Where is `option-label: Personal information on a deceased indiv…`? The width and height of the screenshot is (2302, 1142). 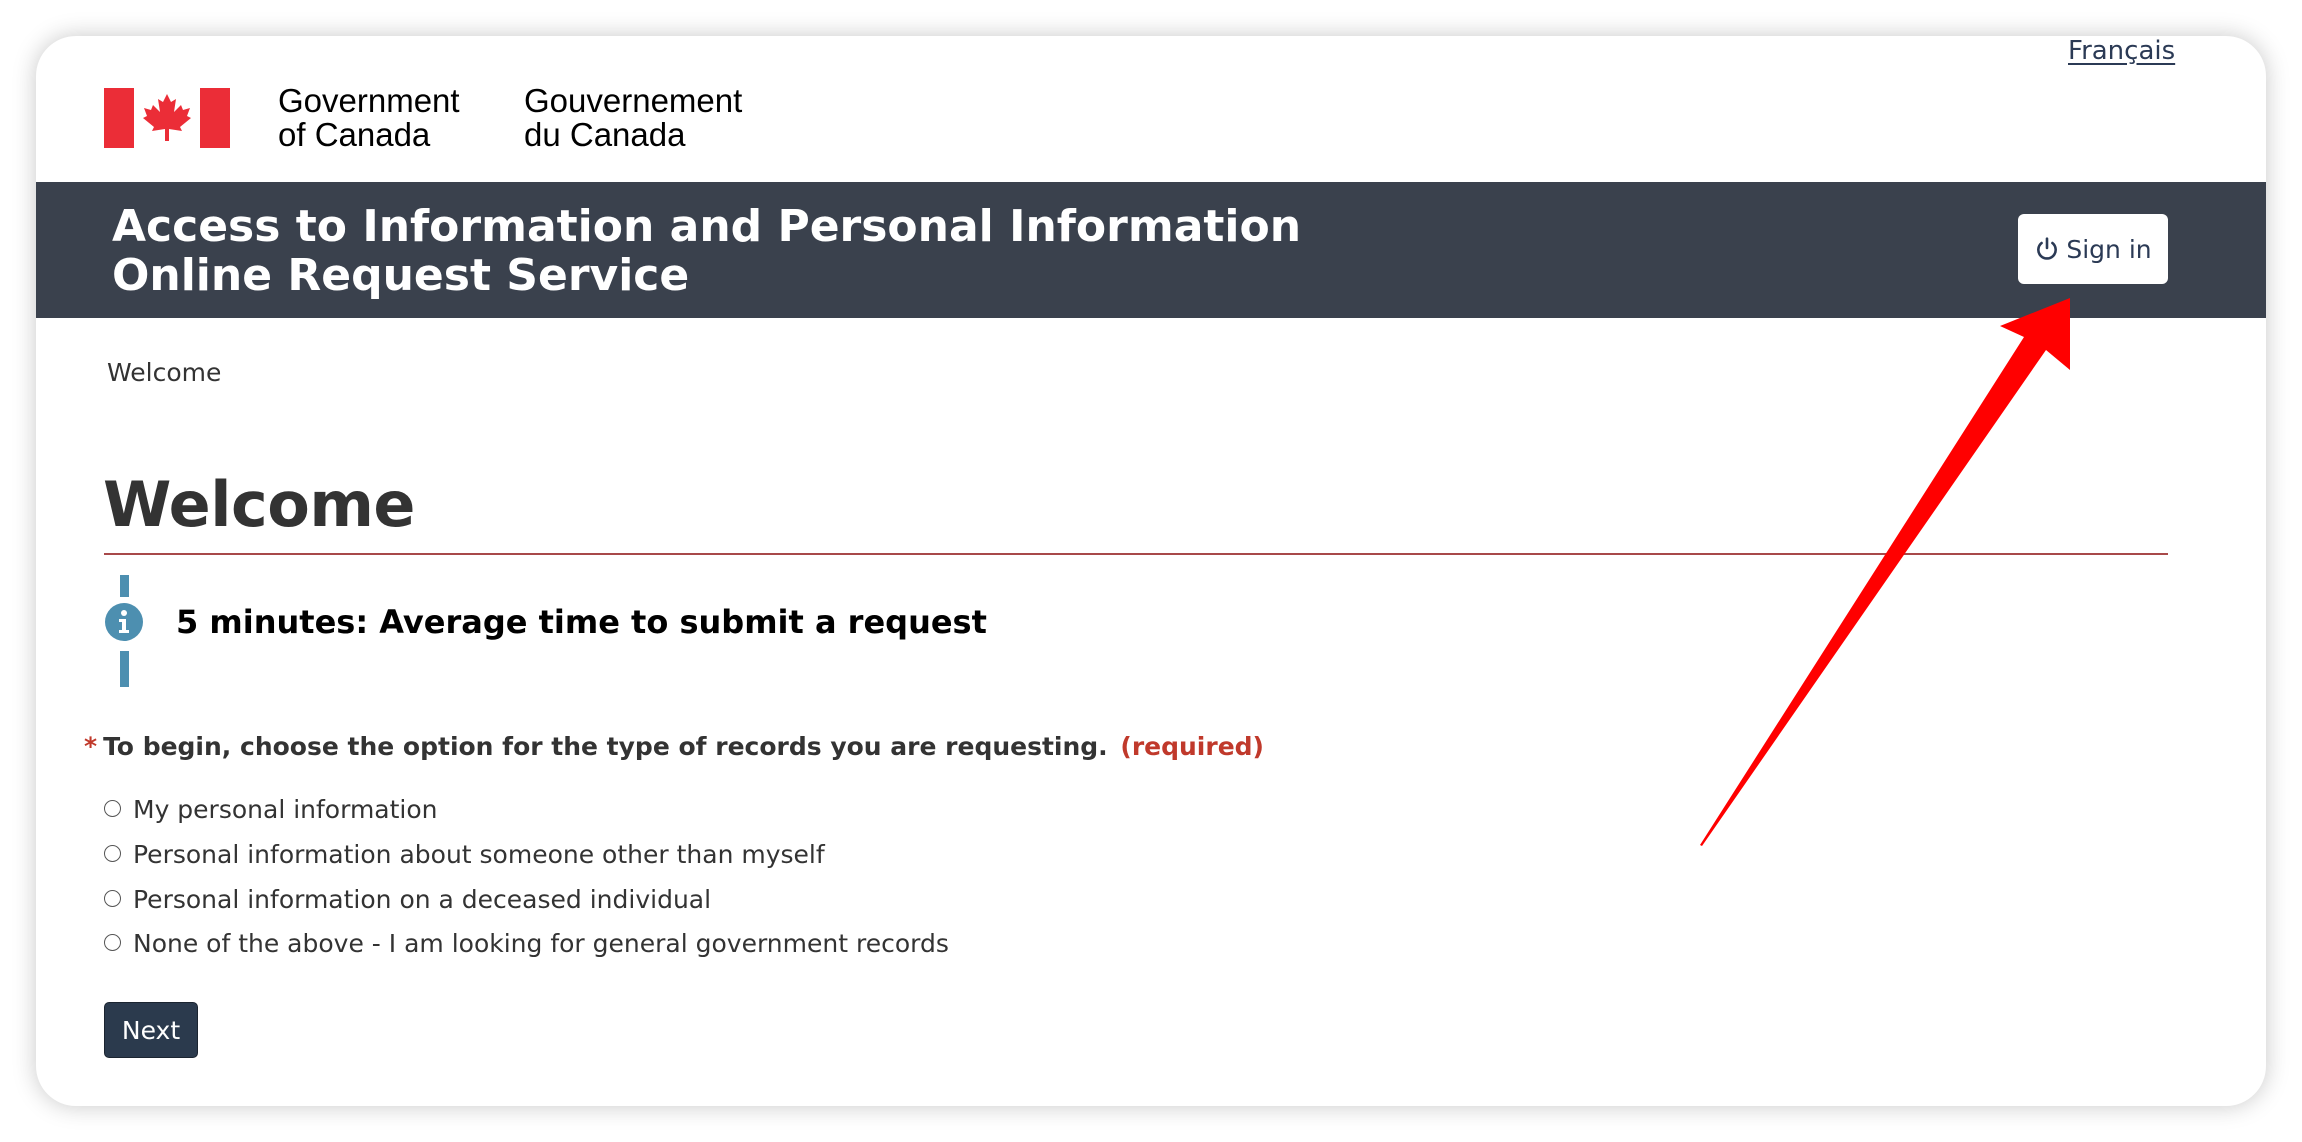
option-label: Personal information on a deceased indiv… is located at coordinates (422, 899).